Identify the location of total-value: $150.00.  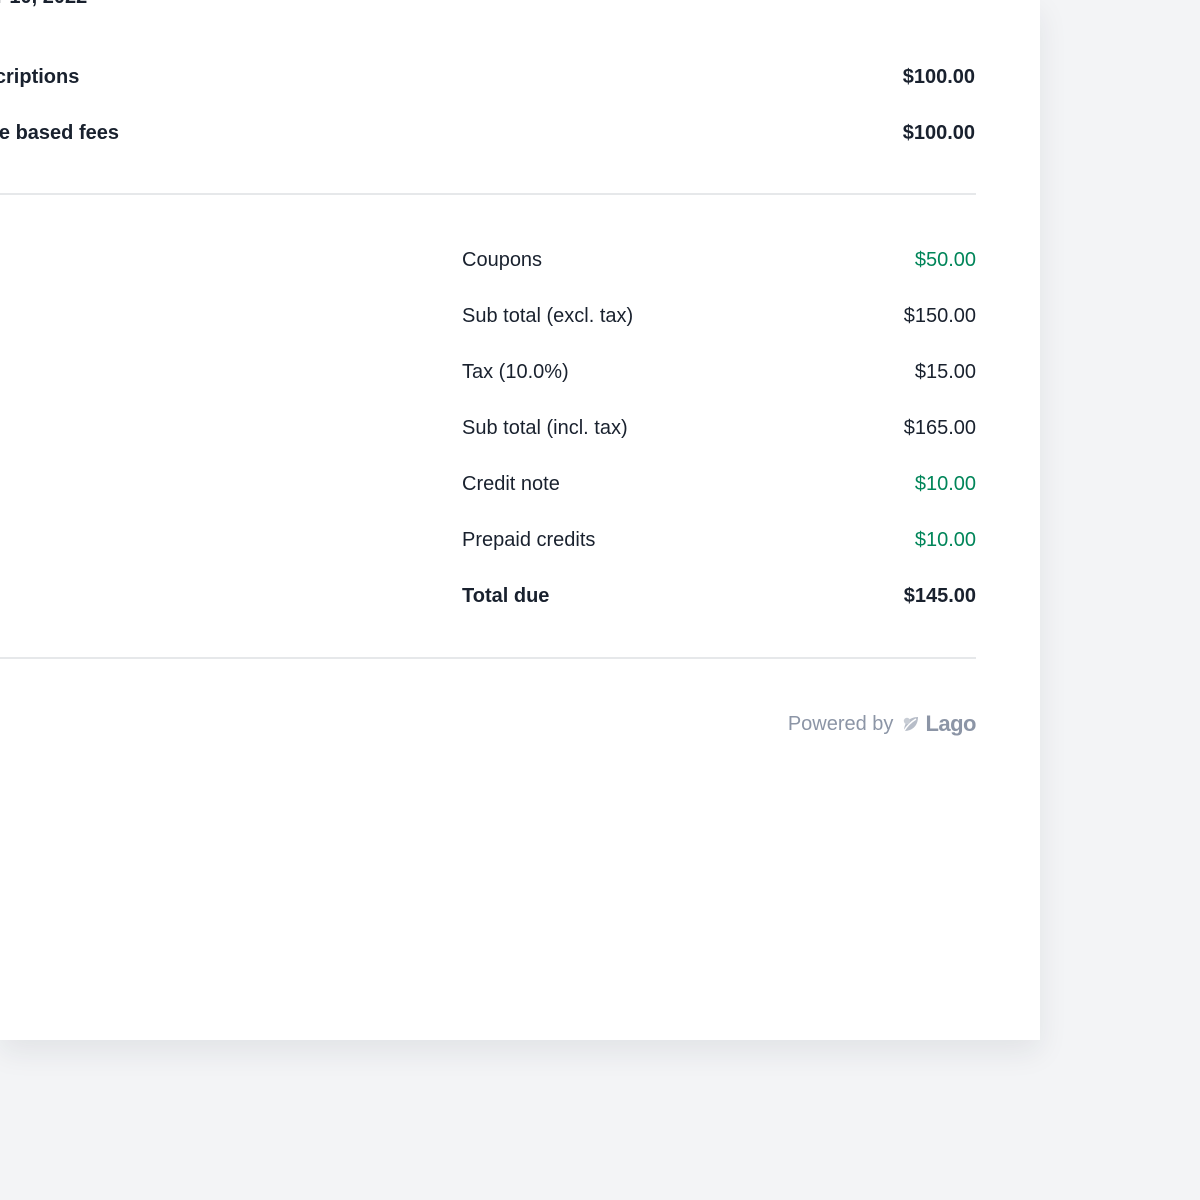
(939, 316).